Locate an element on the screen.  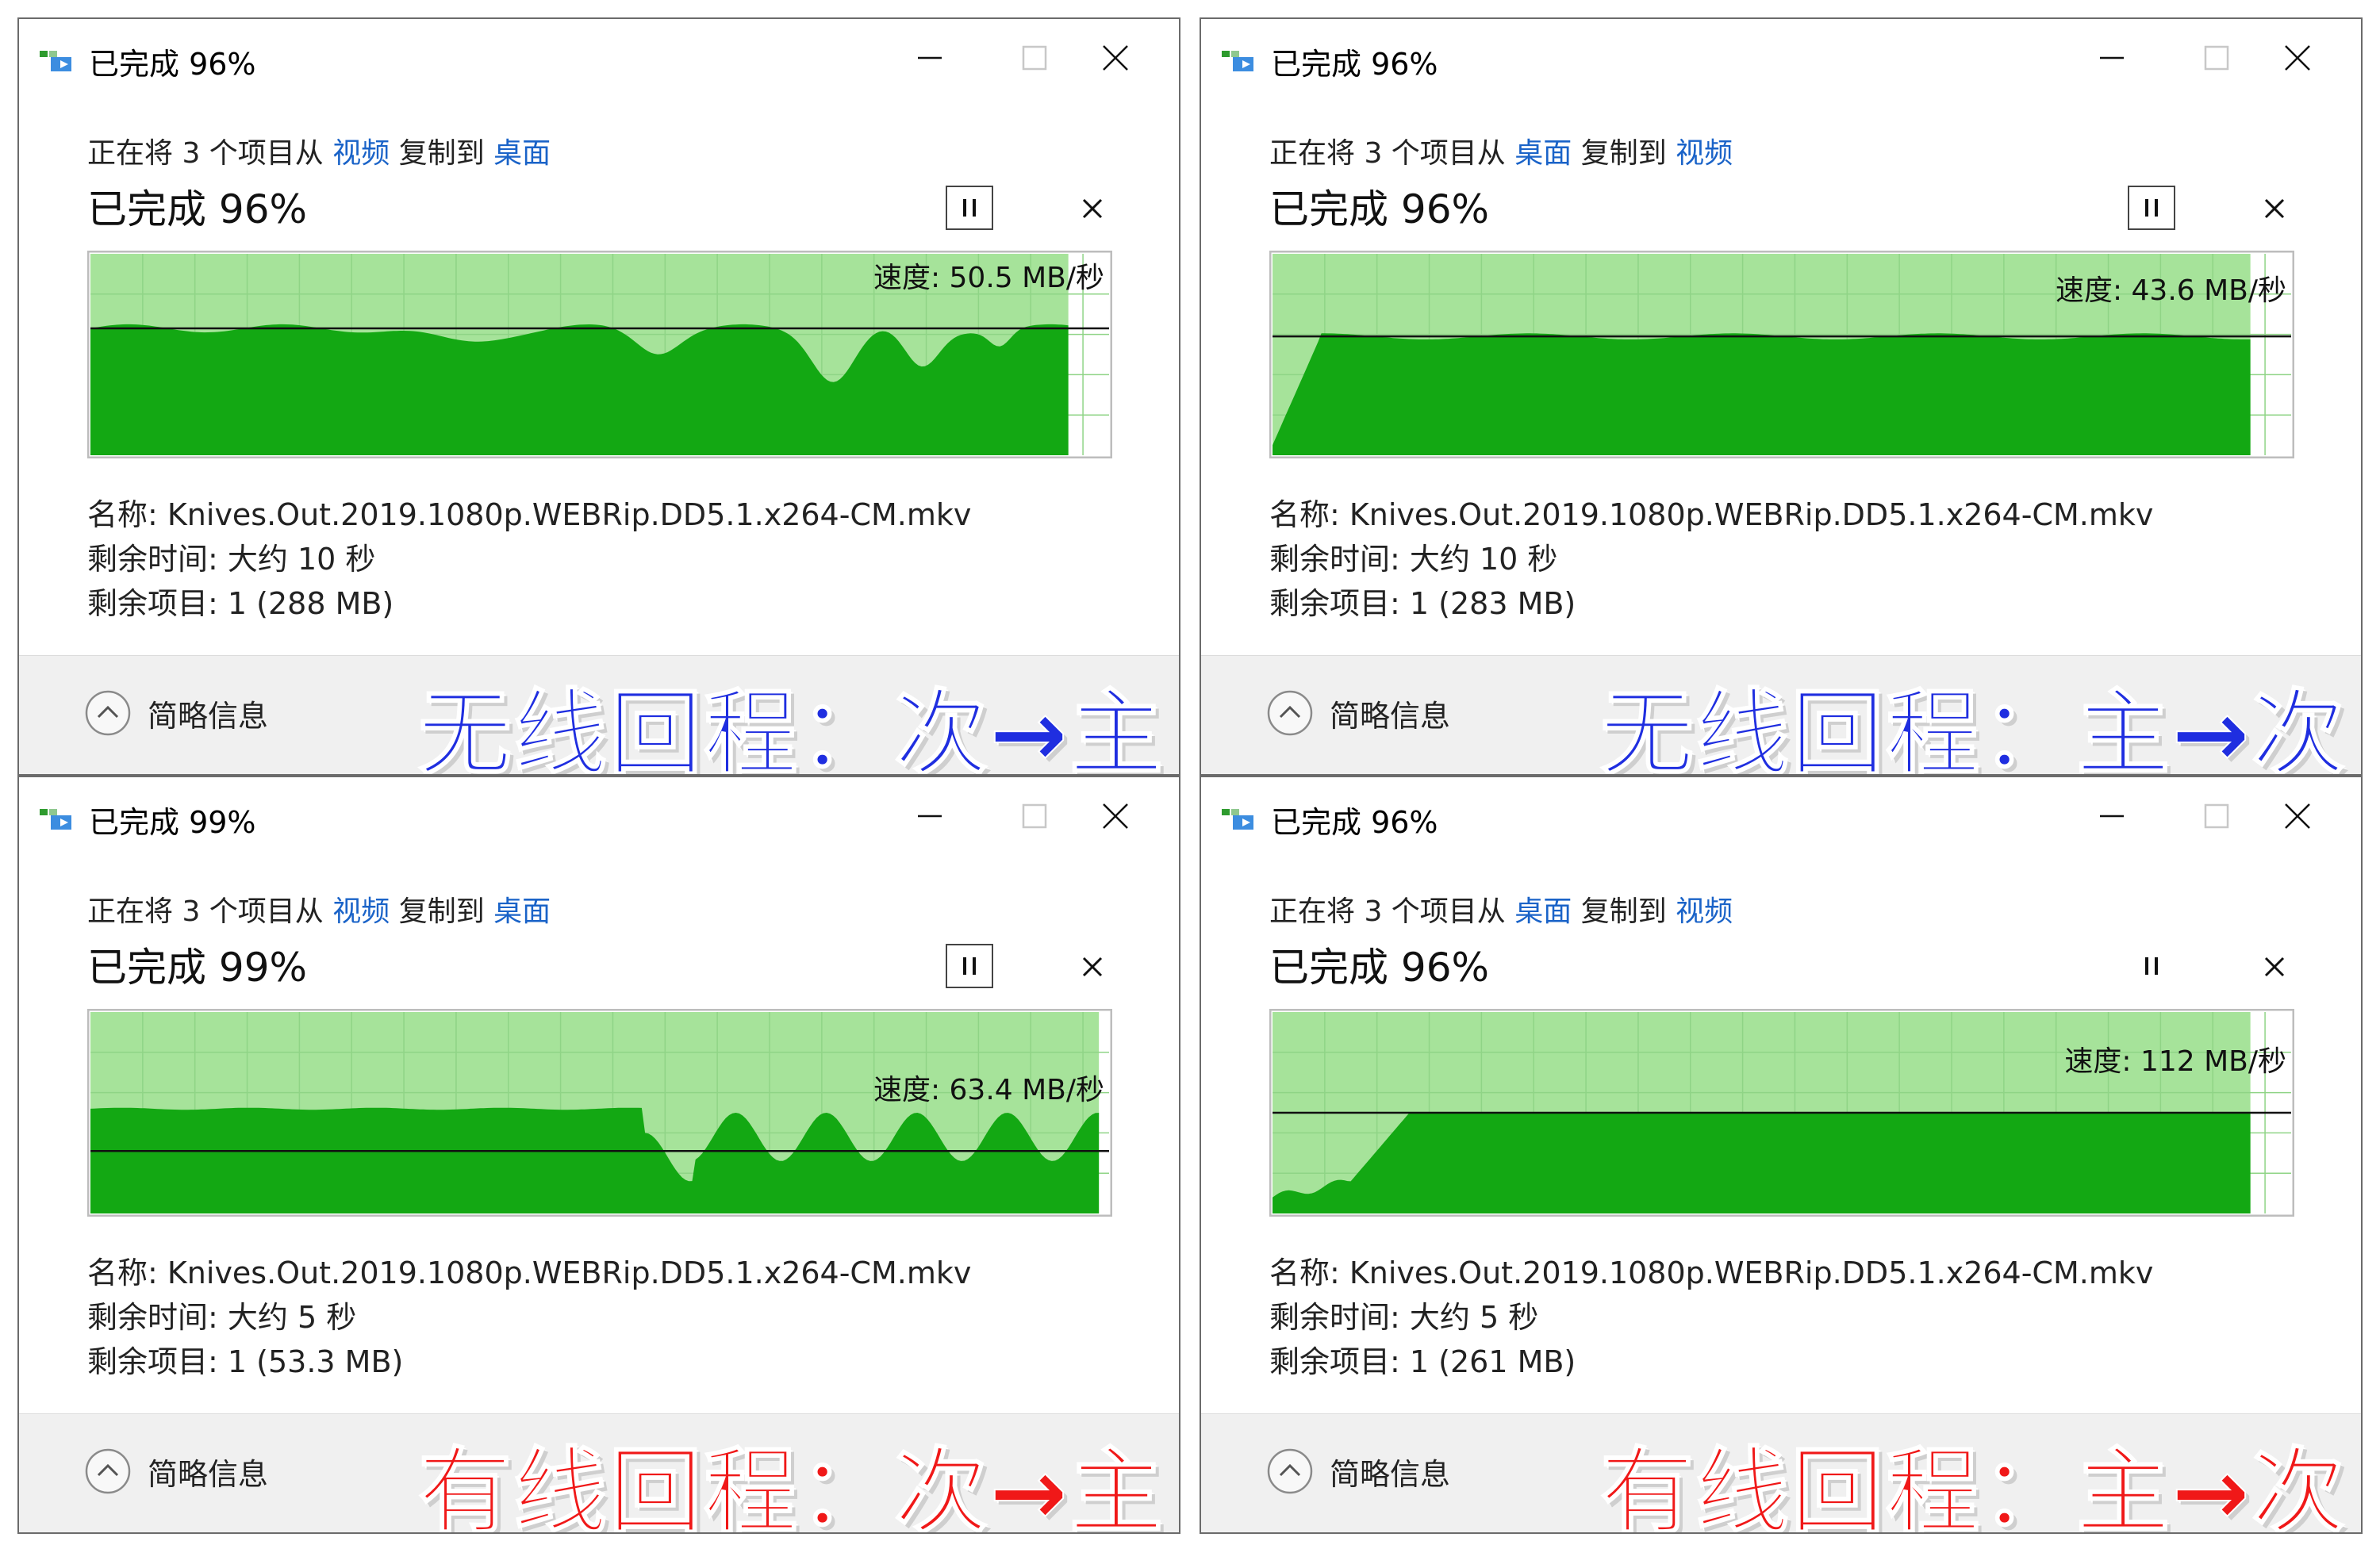
speed-graph-svg: 速度: 43.6 MB/秒 is located at coordinates (1781, 354).